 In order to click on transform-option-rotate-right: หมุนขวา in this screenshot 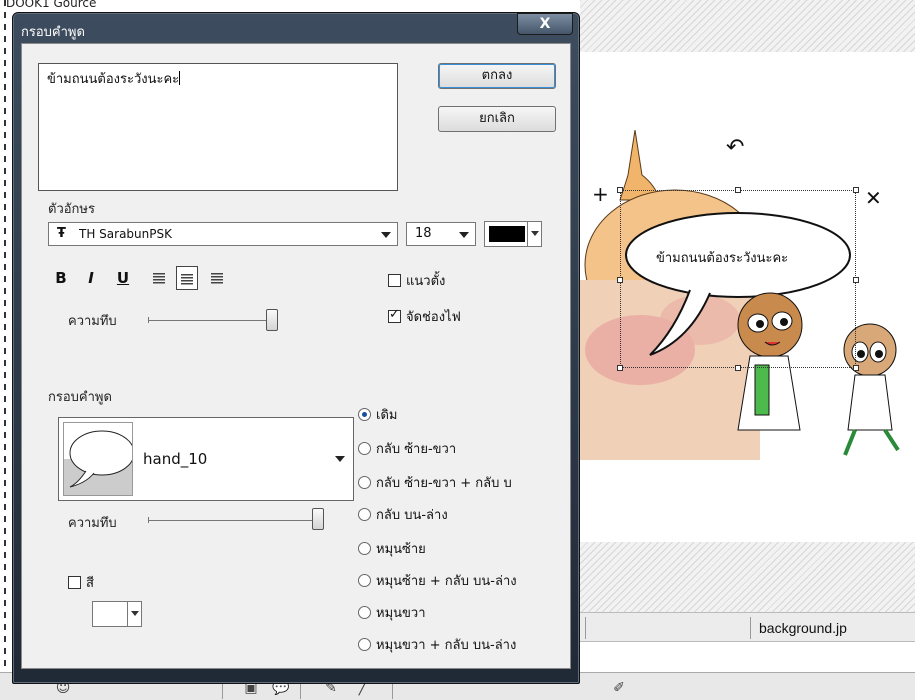, I will do `click(392, 612)`.